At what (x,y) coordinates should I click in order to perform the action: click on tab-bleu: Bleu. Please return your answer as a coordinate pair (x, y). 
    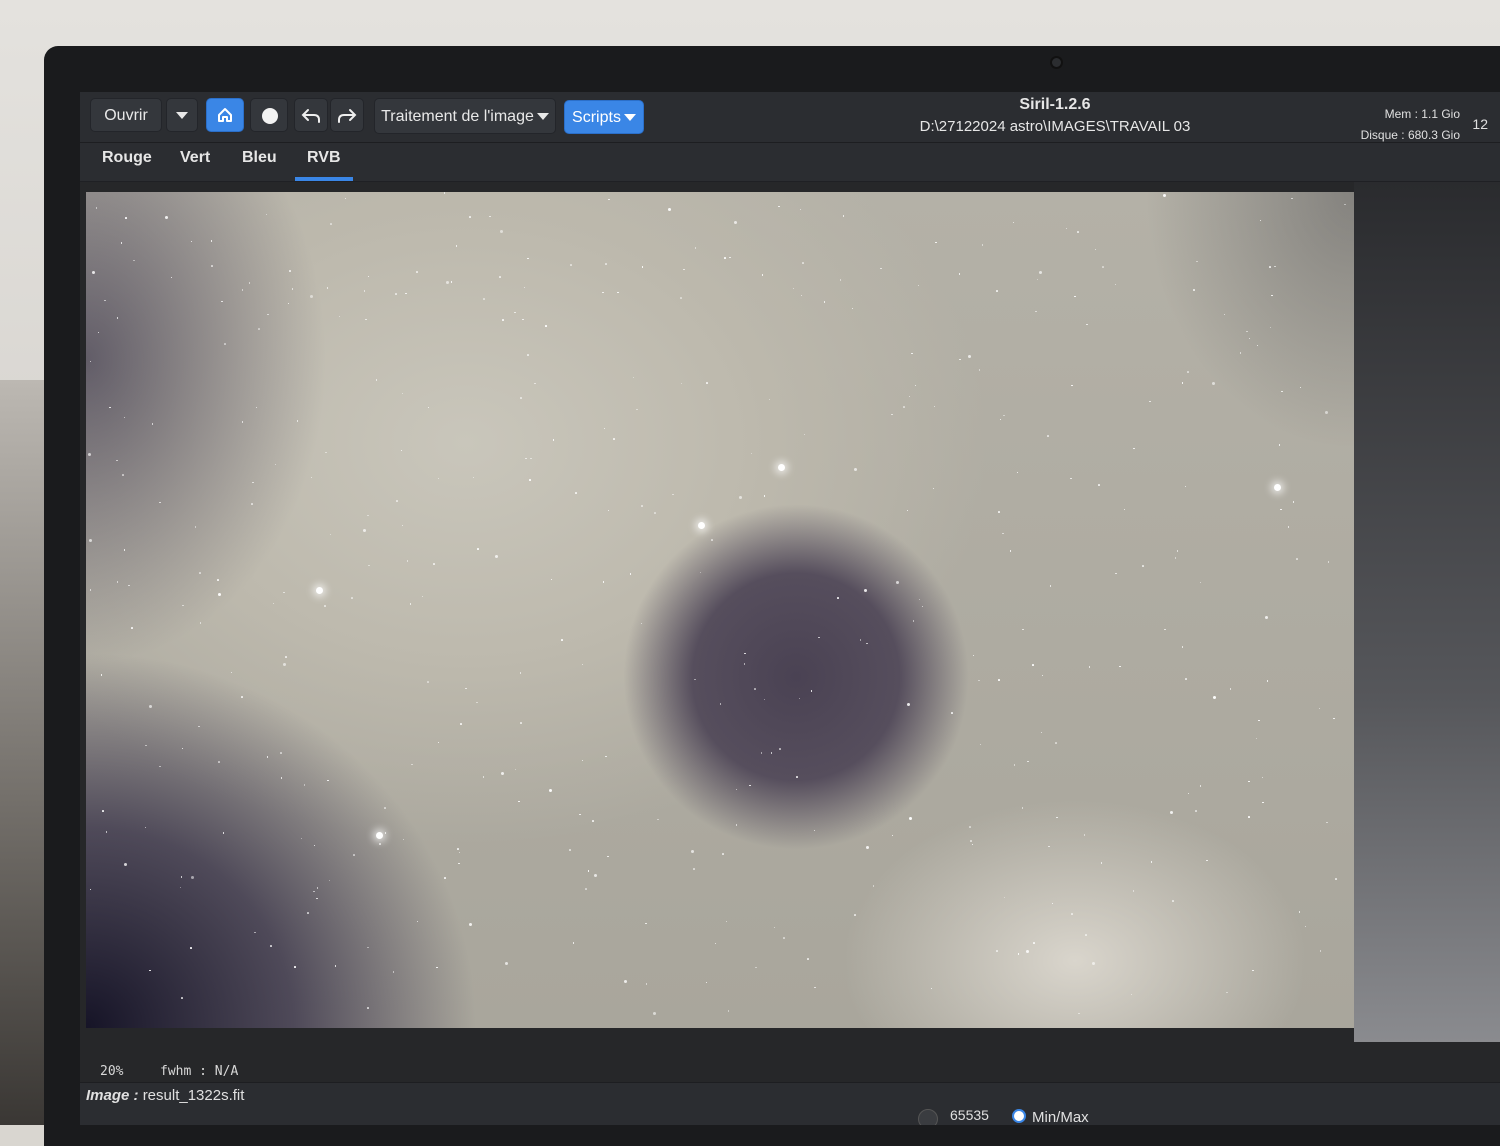
    Looking at the image, I should click on (259, 163).